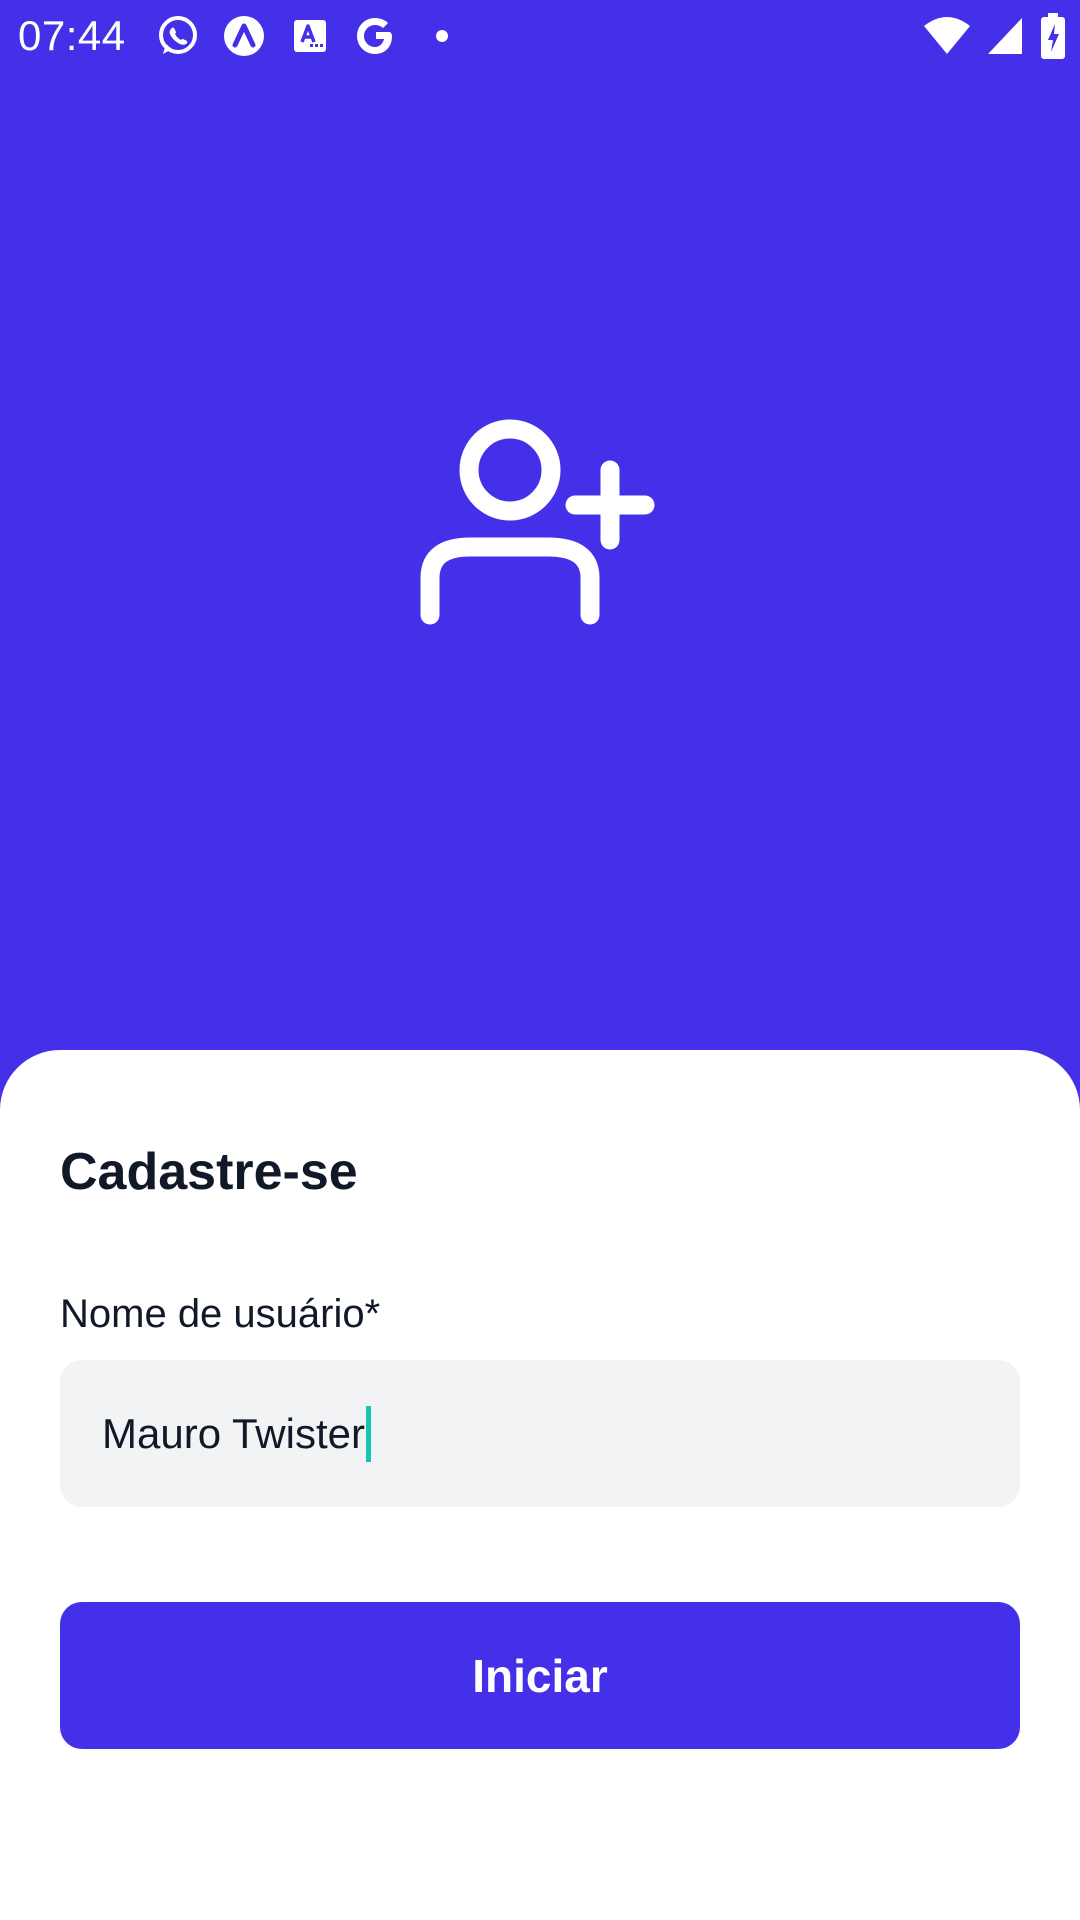 The image size is (1080, 1920). I want to click on username-value: Mauro Twister, so click(233, 1433).